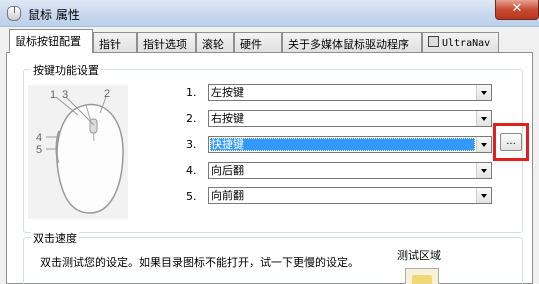 Image resolution: width=539 pixels, height=284 pixels. I want to click on row-number-1: 1., so click(191, 92).